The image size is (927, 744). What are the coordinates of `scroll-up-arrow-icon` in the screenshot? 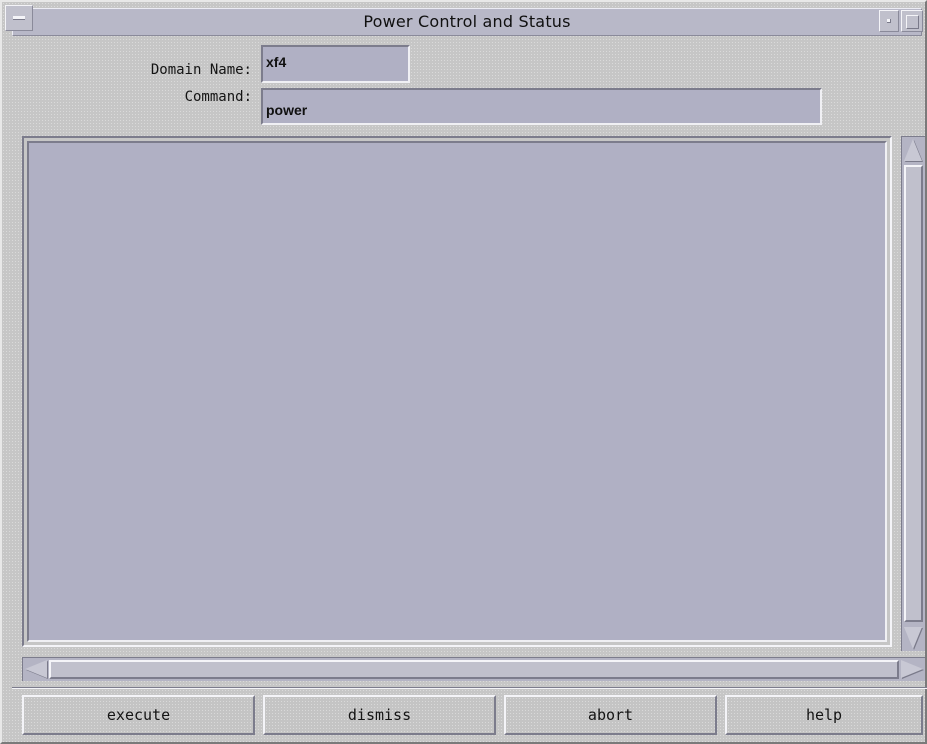 It's located at (913, 150).